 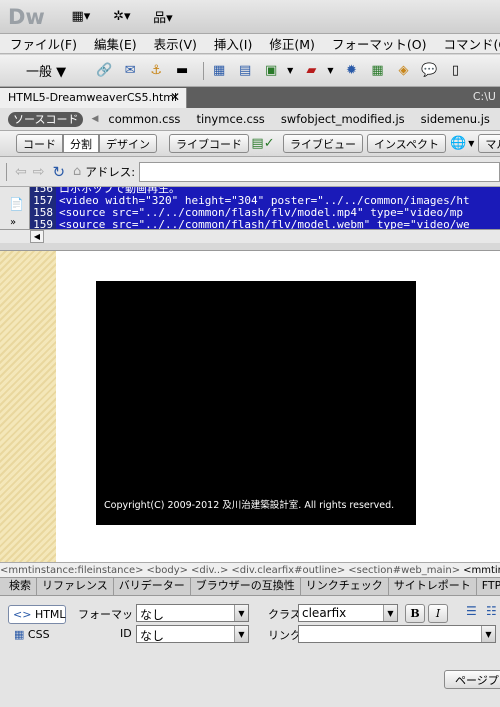 I want to click on address-input, so click(x=319, y=171).